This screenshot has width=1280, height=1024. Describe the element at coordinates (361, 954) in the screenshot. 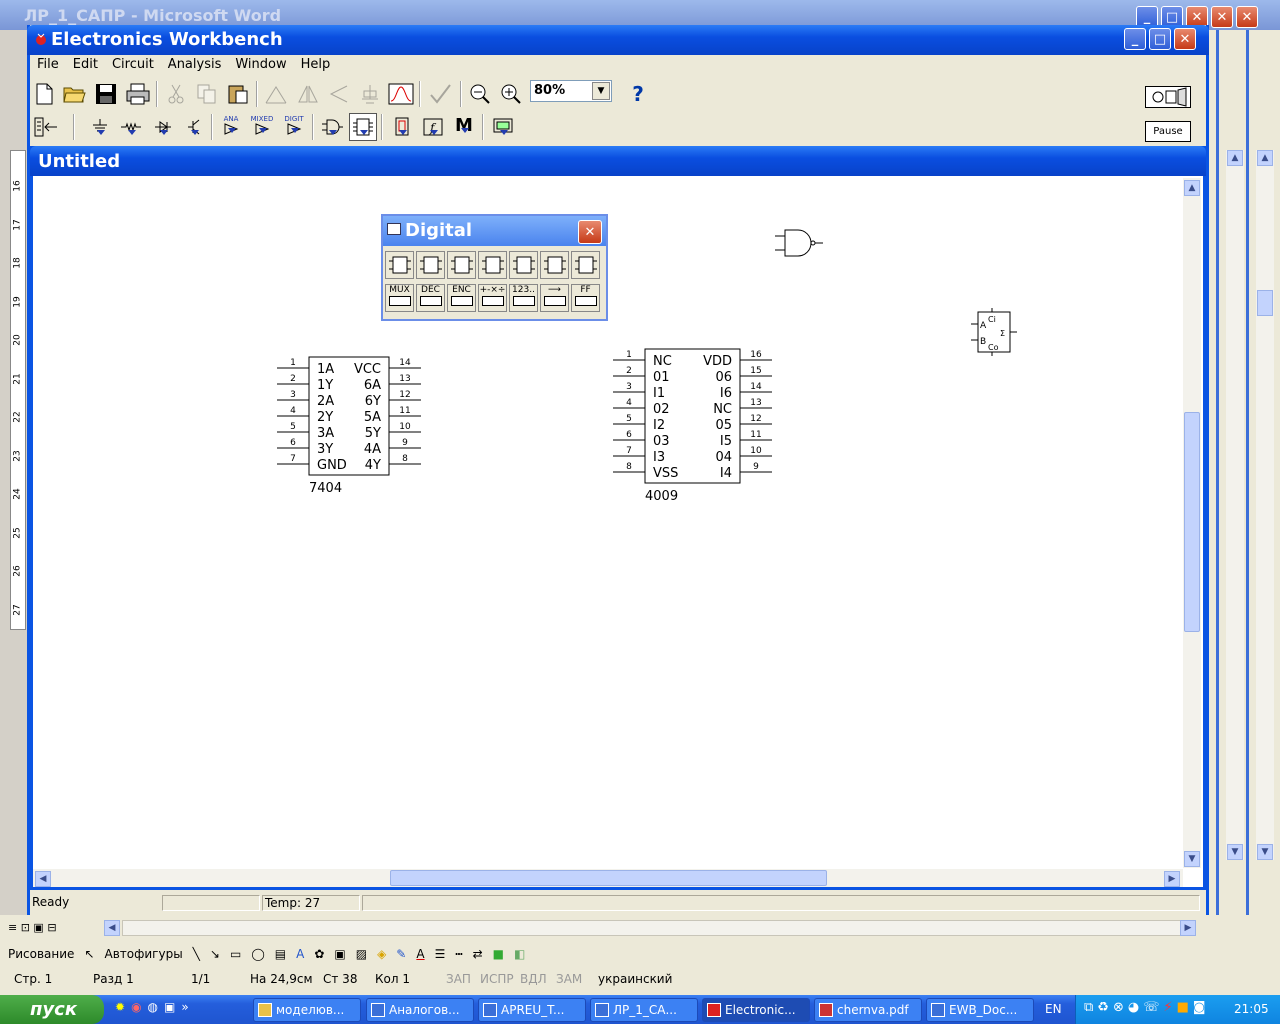

I see `picture-icon: ▨` at that location.